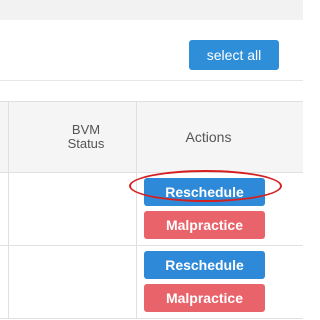 The height and width of the screenshot is (320, 320). I want to click on header-actions-label: Actions, so click(208, 137).